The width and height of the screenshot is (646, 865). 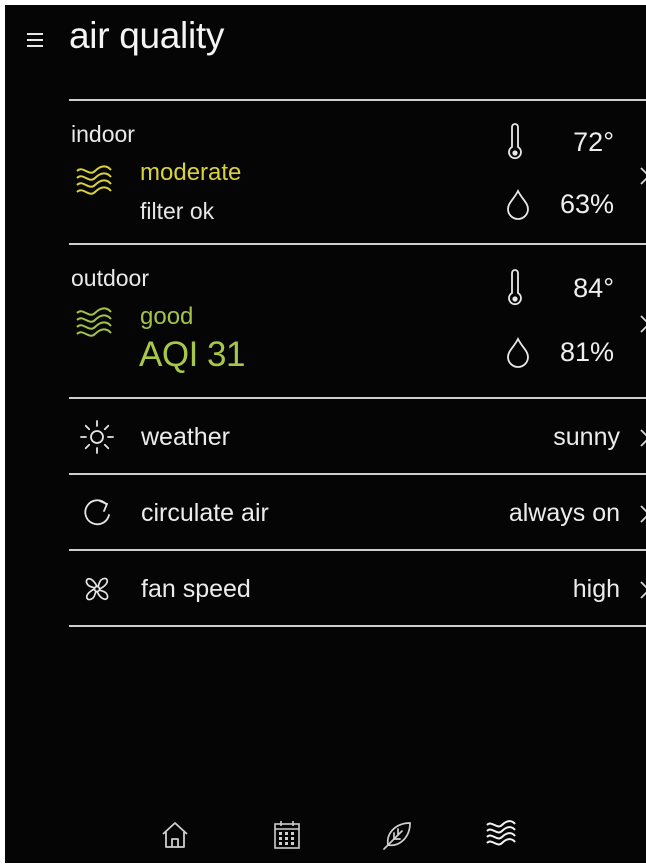 What do you see at coordinates (357, 436) in the screenshot?
I see `weather-row: weather sunny` at bounding box center [357, 436].